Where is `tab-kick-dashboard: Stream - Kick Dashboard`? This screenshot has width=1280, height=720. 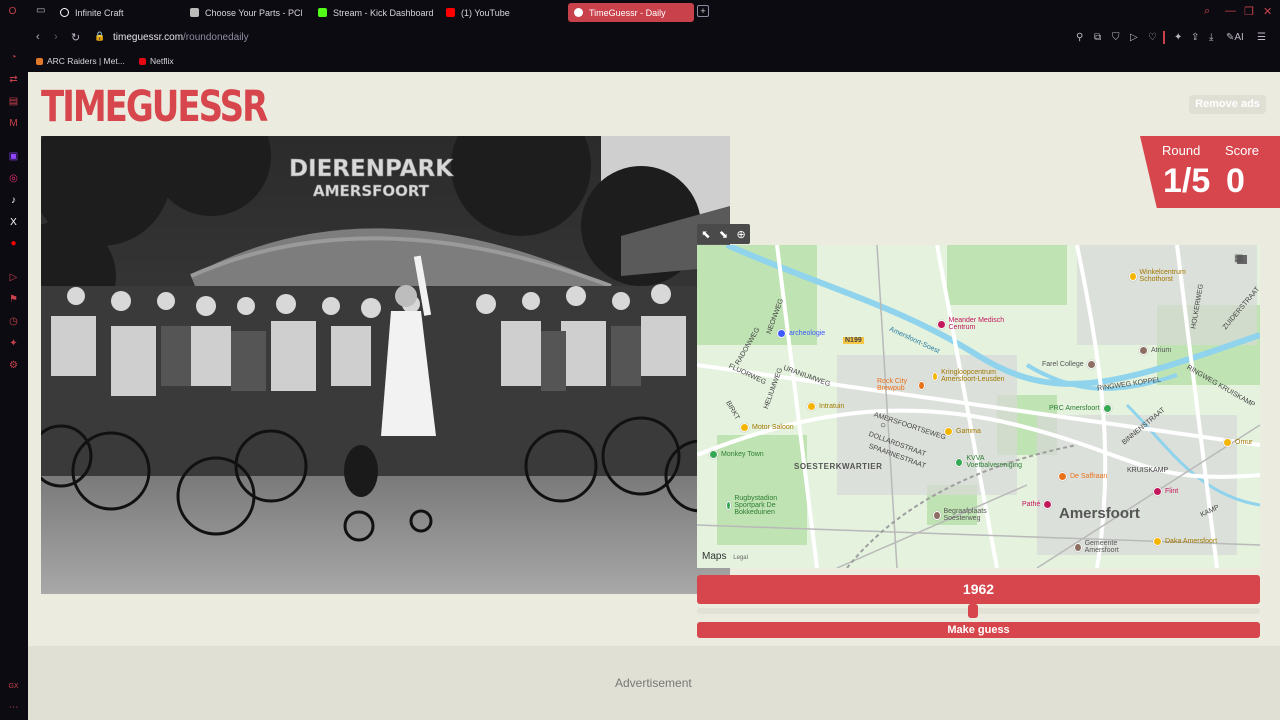
tab-kick-dashboard: Stream - Kick Dashboard is located at coordinates (375, 12).